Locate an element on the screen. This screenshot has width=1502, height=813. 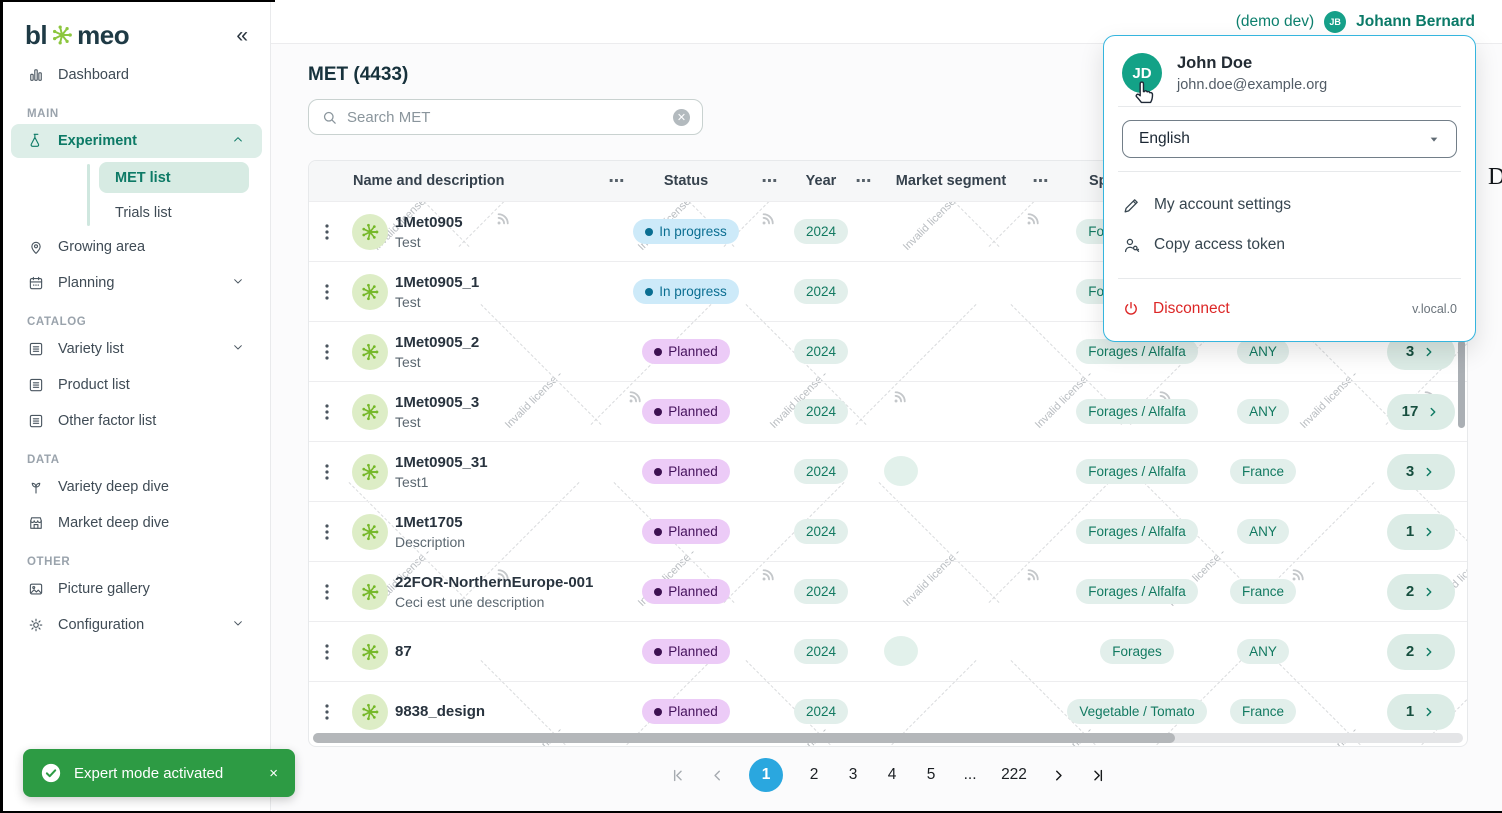
sidebar-item-configuration: Configuration is located at coordinates (136, 625).